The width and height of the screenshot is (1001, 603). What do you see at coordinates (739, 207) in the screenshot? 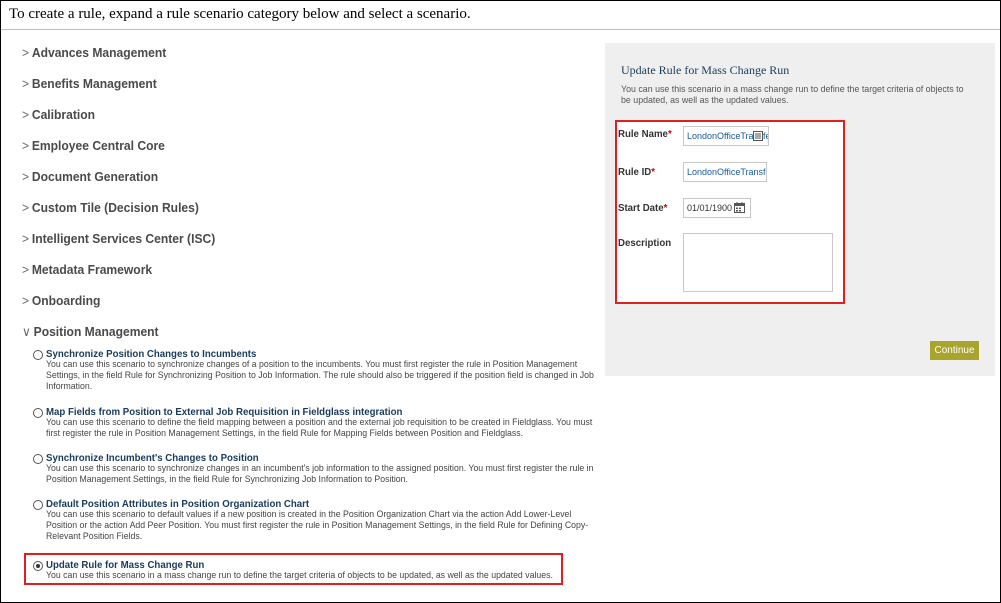
I see `calendar-icon` at bounding box center [739, 207].